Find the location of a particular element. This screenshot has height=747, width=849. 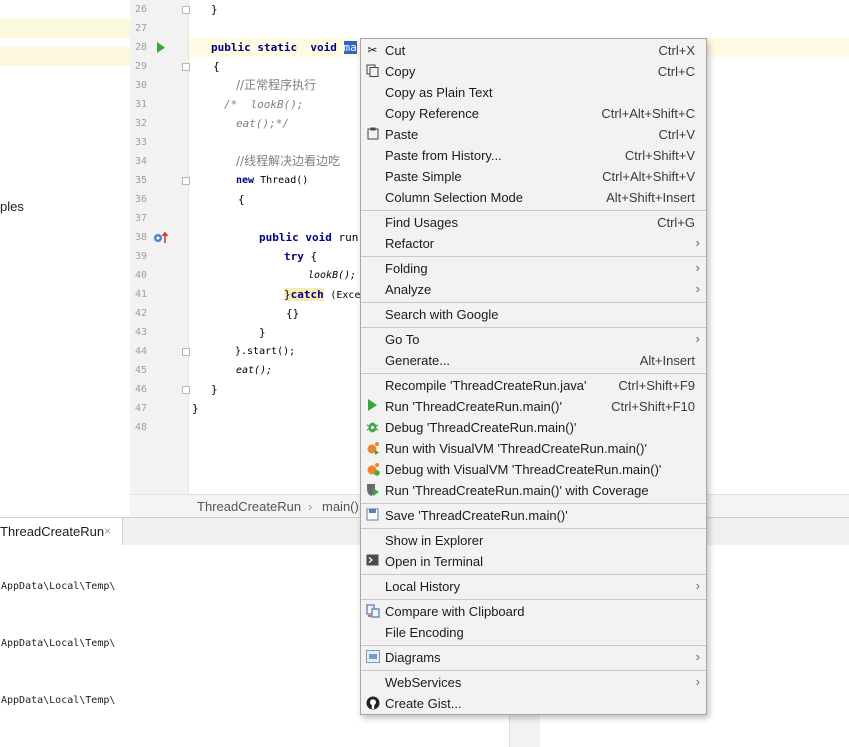

code-line-30: //正常程序执行 is located at coordinates (276, 85).